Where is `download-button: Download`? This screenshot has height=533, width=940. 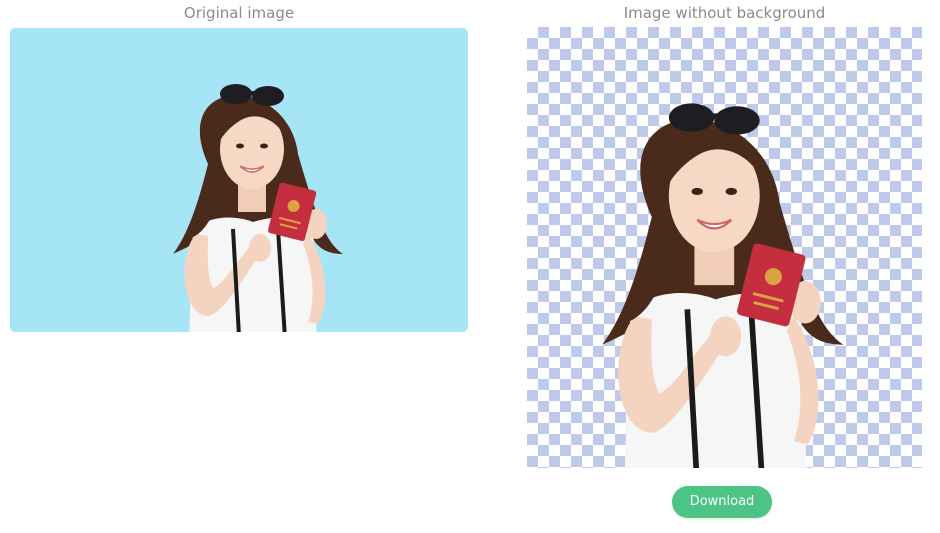 download-button: Download is located at coordinates (722, 502).